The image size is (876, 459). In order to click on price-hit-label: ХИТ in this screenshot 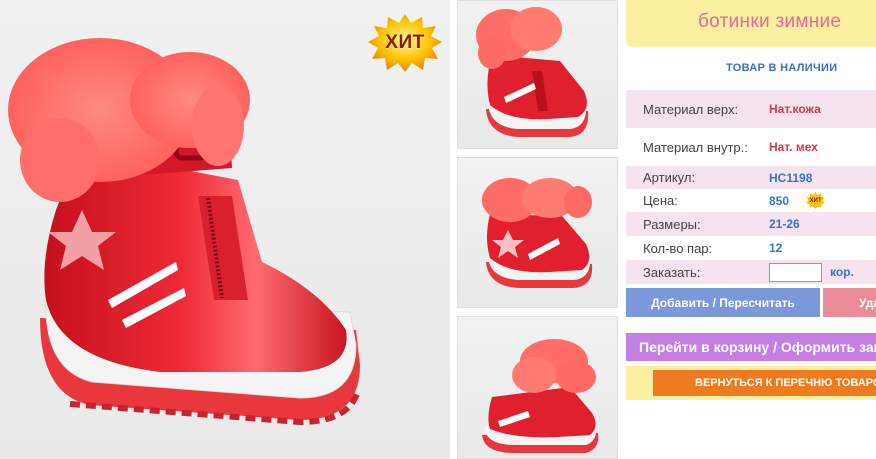, I will do `click(815, 200)`.